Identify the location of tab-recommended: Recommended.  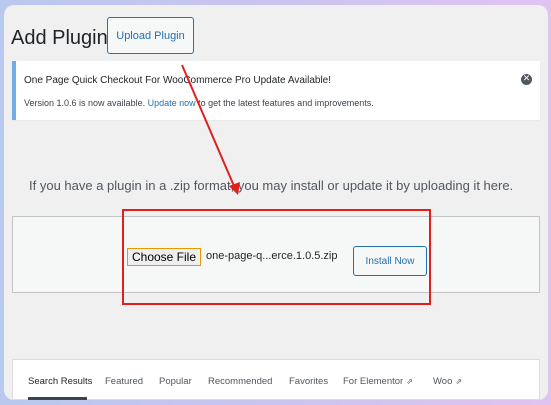
(240, 381).